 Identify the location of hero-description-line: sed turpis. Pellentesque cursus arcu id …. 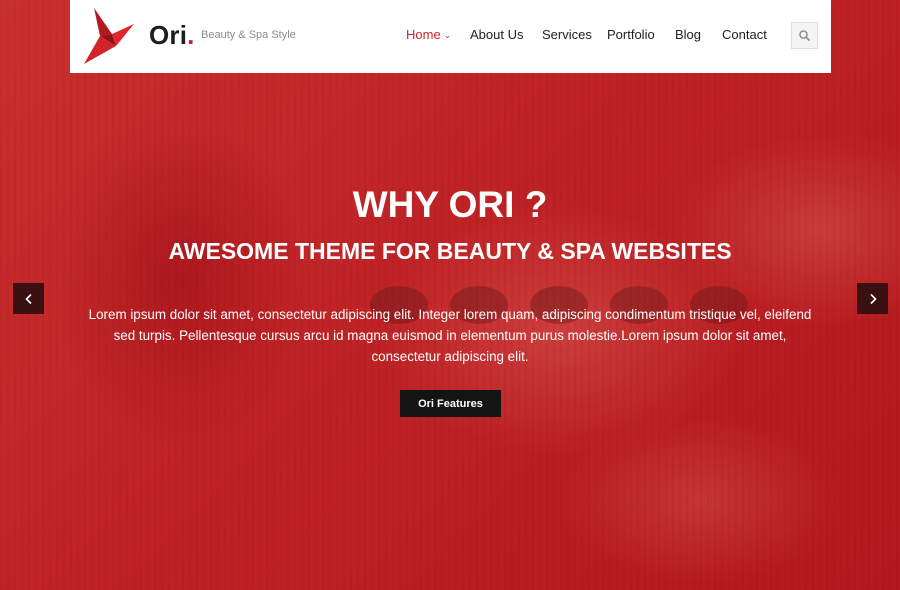
(450, 335).